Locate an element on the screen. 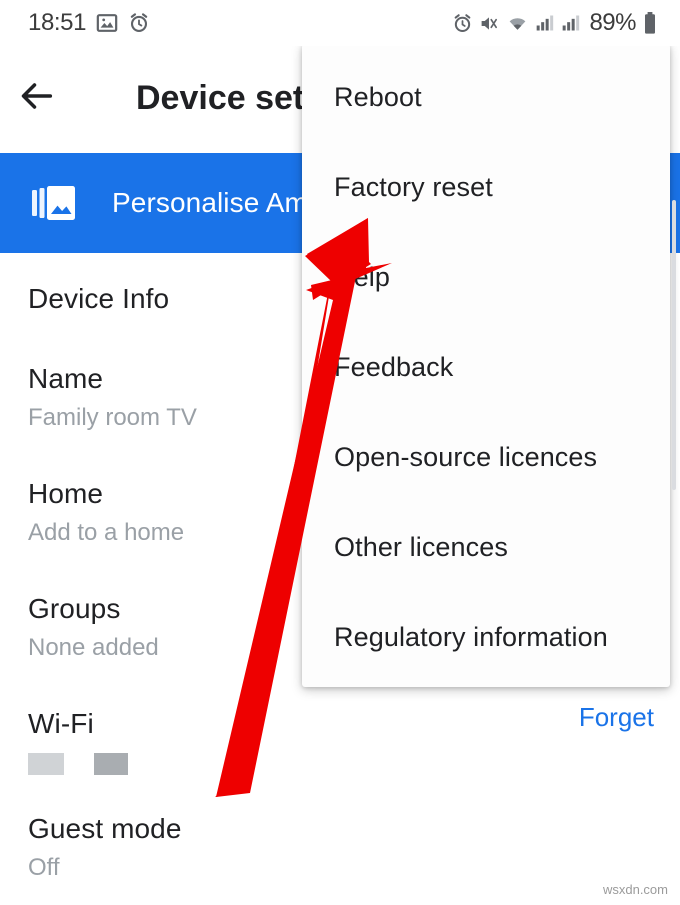 This screenshot has width=680, height=905. list-item-title: Guest mode is located at coordinates (105, 828).